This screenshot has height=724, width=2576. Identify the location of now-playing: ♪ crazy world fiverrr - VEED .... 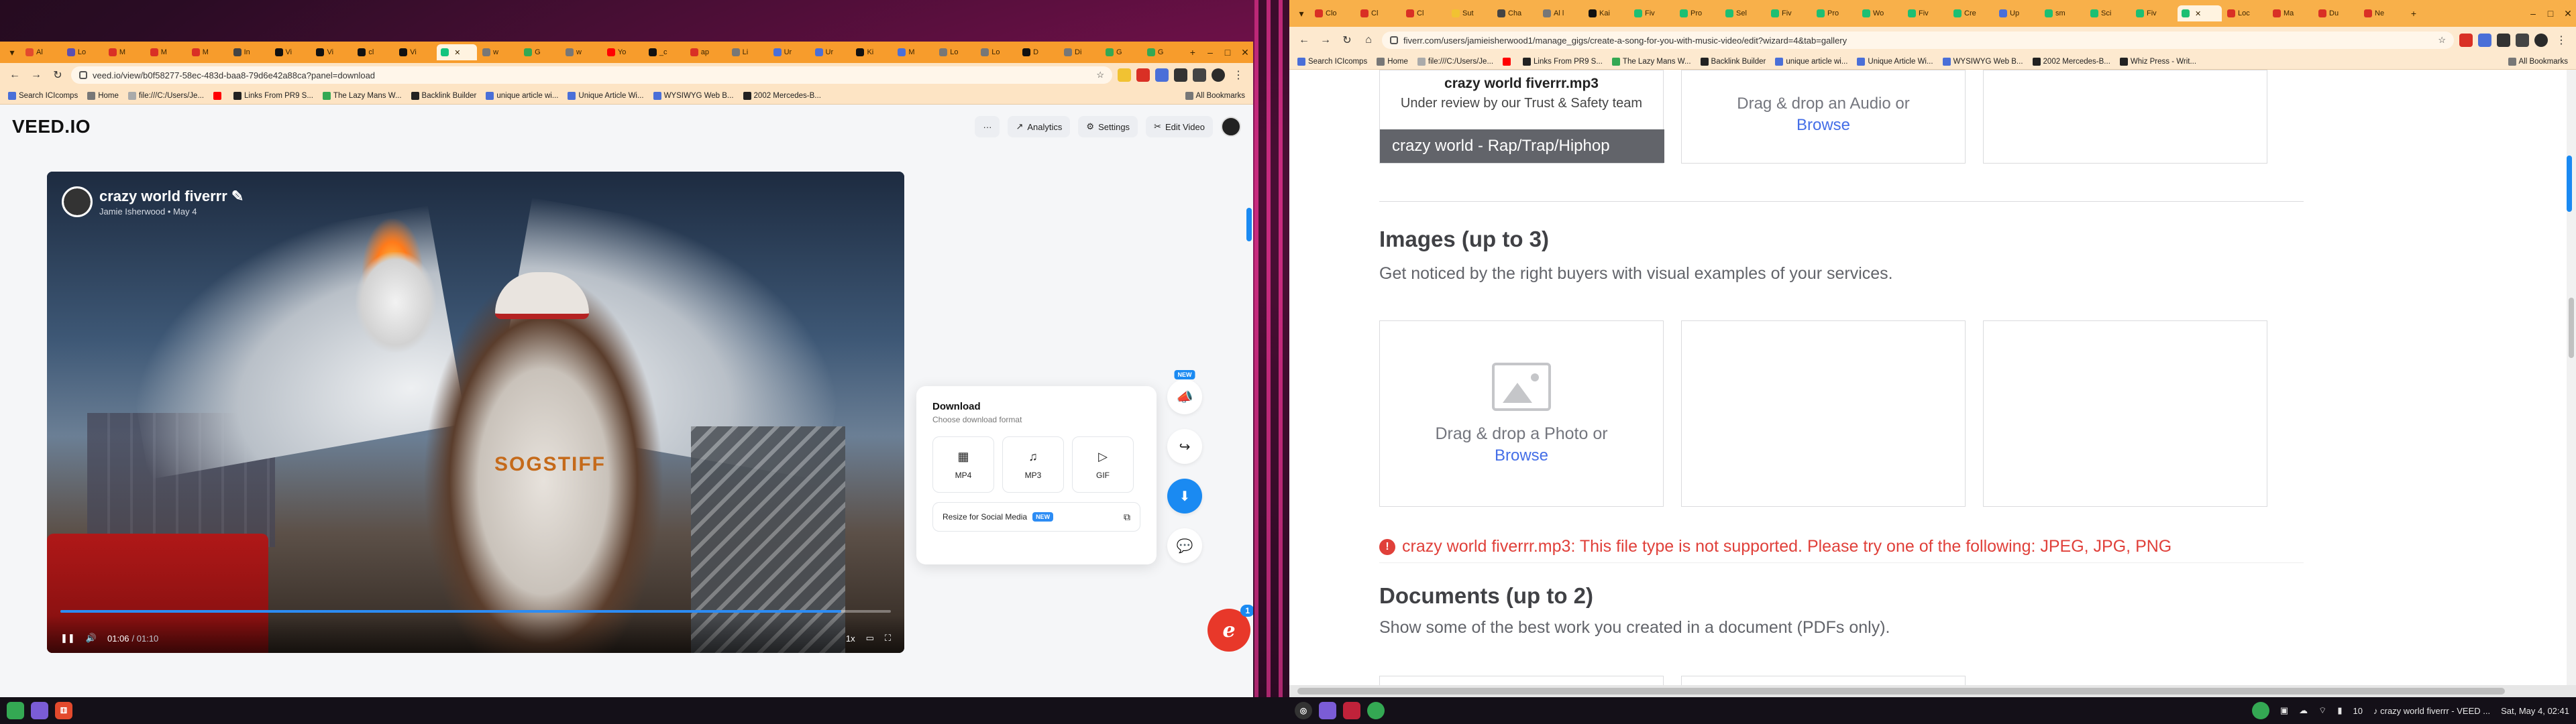
(2431, 711).